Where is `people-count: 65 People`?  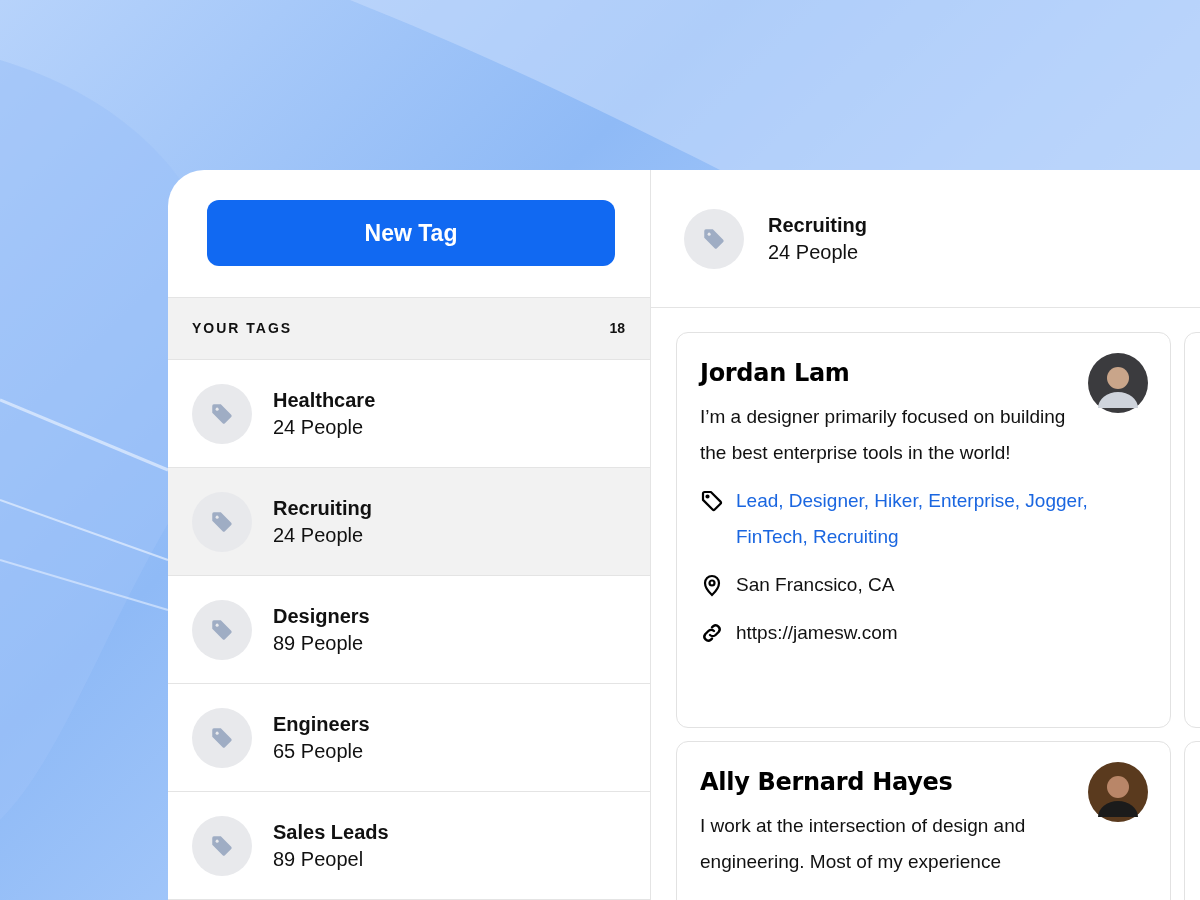
people-count: 65 People is located at coordinates (319, 751).